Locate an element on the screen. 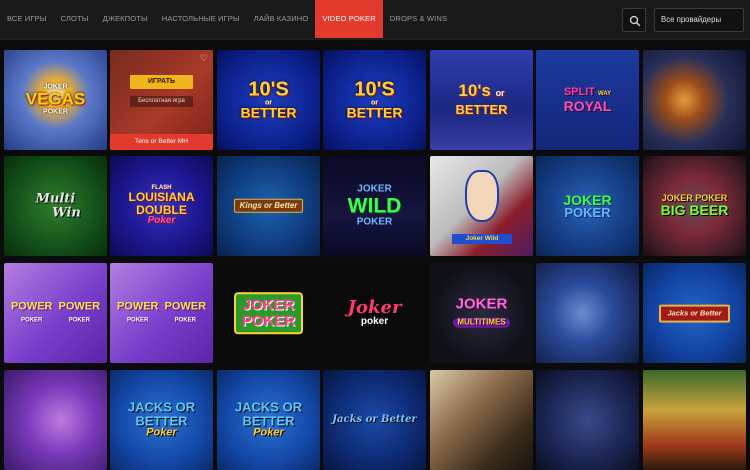 This screenshot has width=750, height=470. game-thumbnail is located at coordinates (161, 93).